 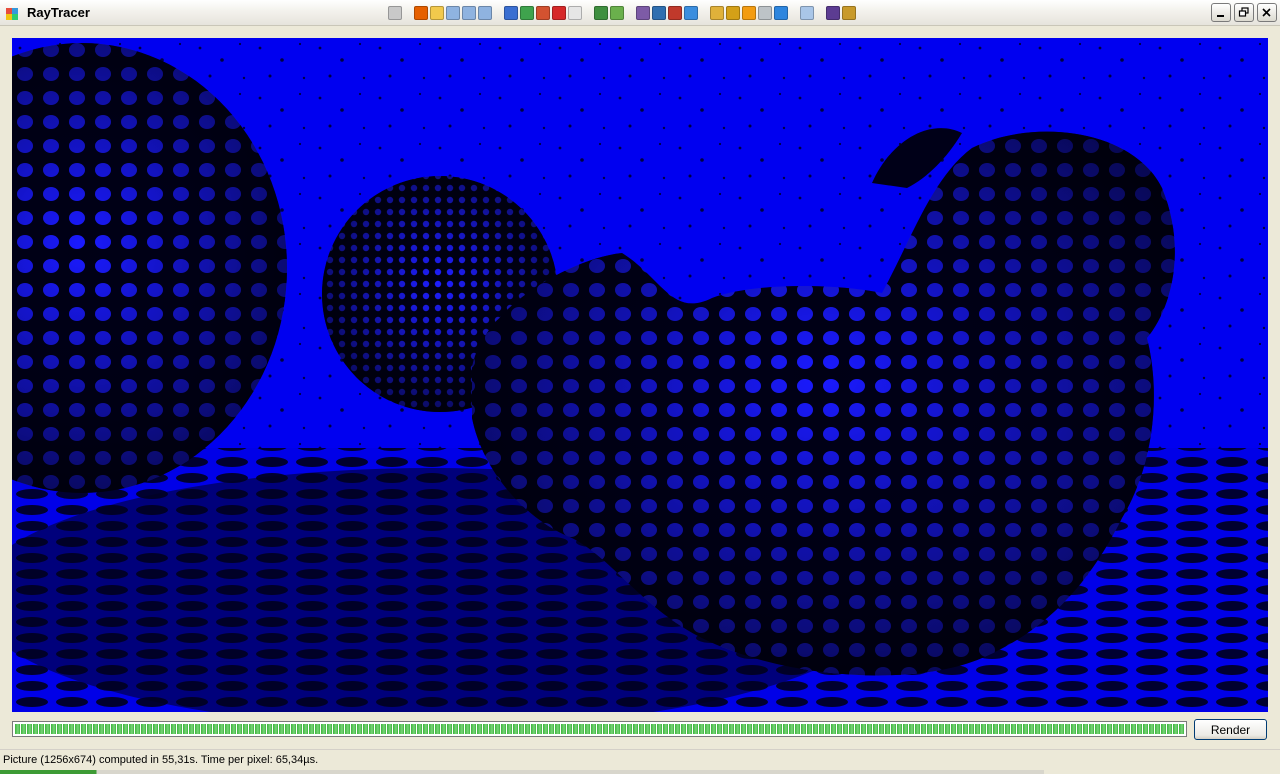 I want to click on tools-icon, so click(x=675, y=13).